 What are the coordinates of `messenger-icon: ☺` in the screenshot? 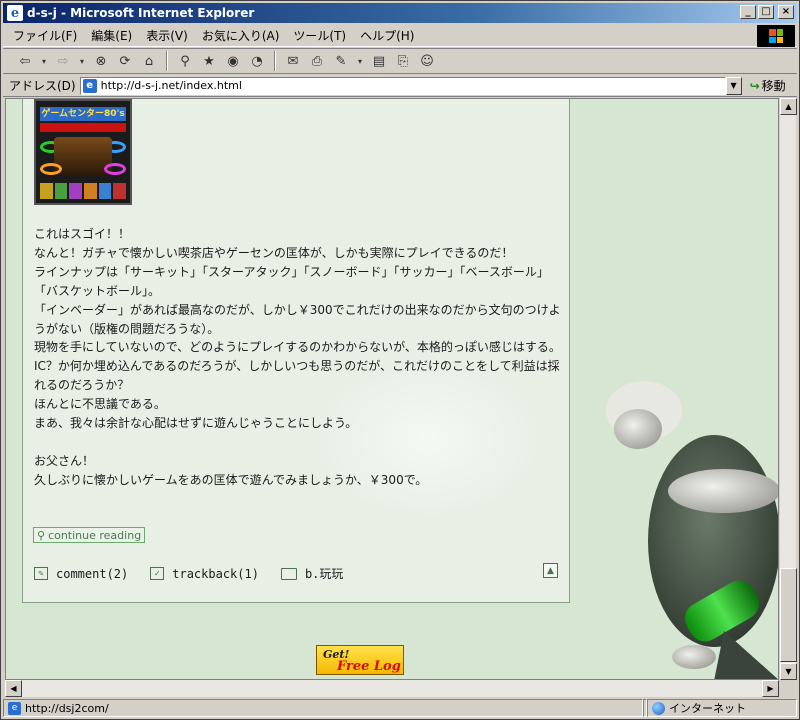 It's located at (427, 61).